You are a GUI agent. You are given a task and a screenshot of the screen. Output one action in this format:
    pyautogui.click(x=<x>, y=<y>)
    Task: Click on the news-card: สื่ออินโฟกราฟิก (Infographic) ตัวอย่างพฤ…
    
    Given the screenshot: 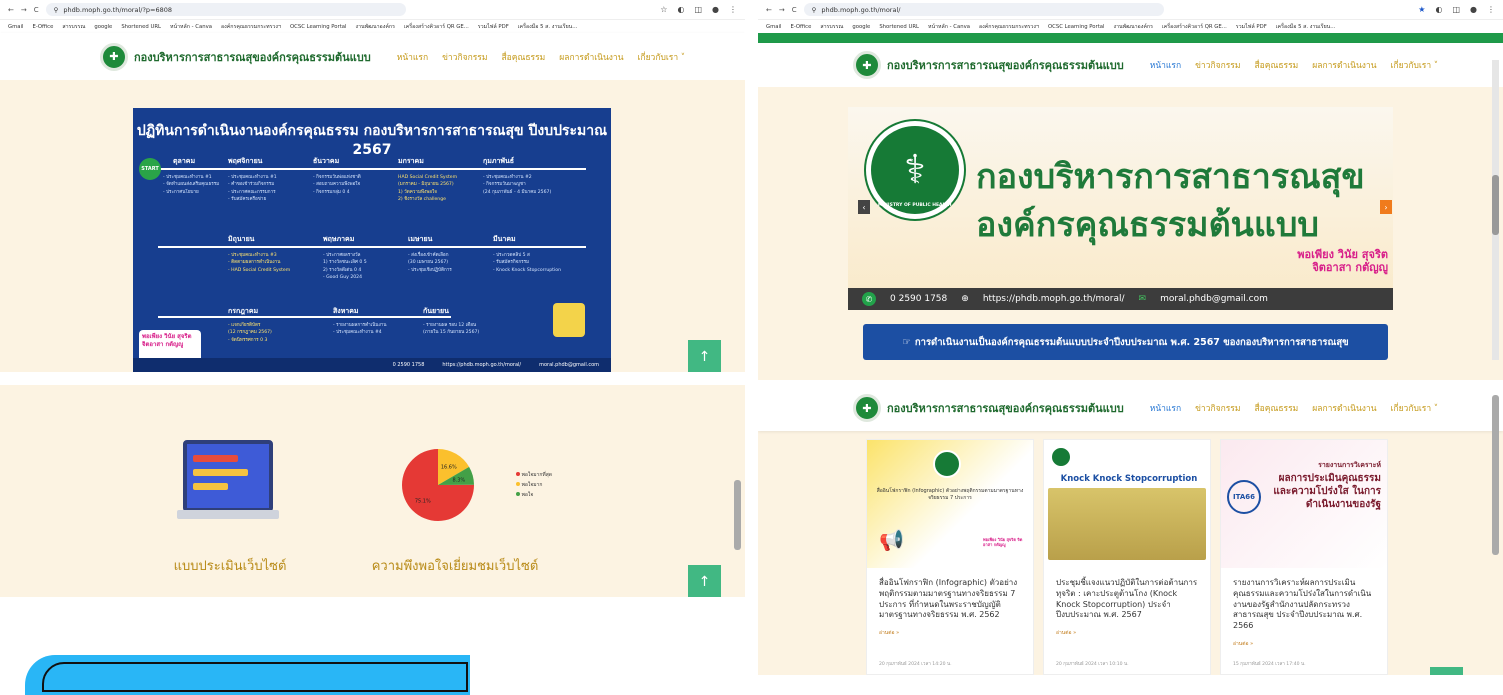 What is the action you would take?
    pyautogui.click(x=950, y=557)
    